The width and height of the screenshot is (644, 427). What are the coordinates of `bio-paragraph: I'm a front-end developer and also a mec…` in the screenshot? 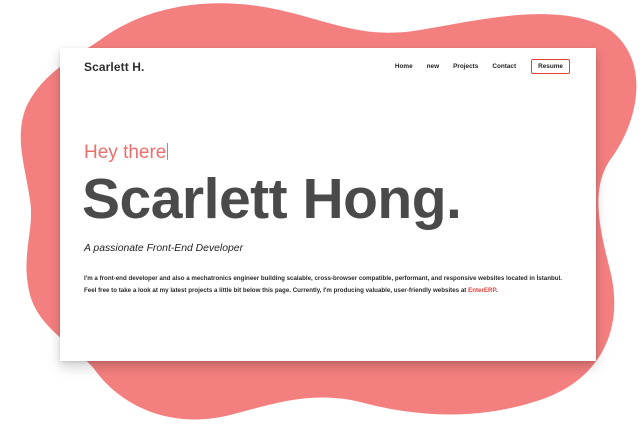 It's located at (329, 285).